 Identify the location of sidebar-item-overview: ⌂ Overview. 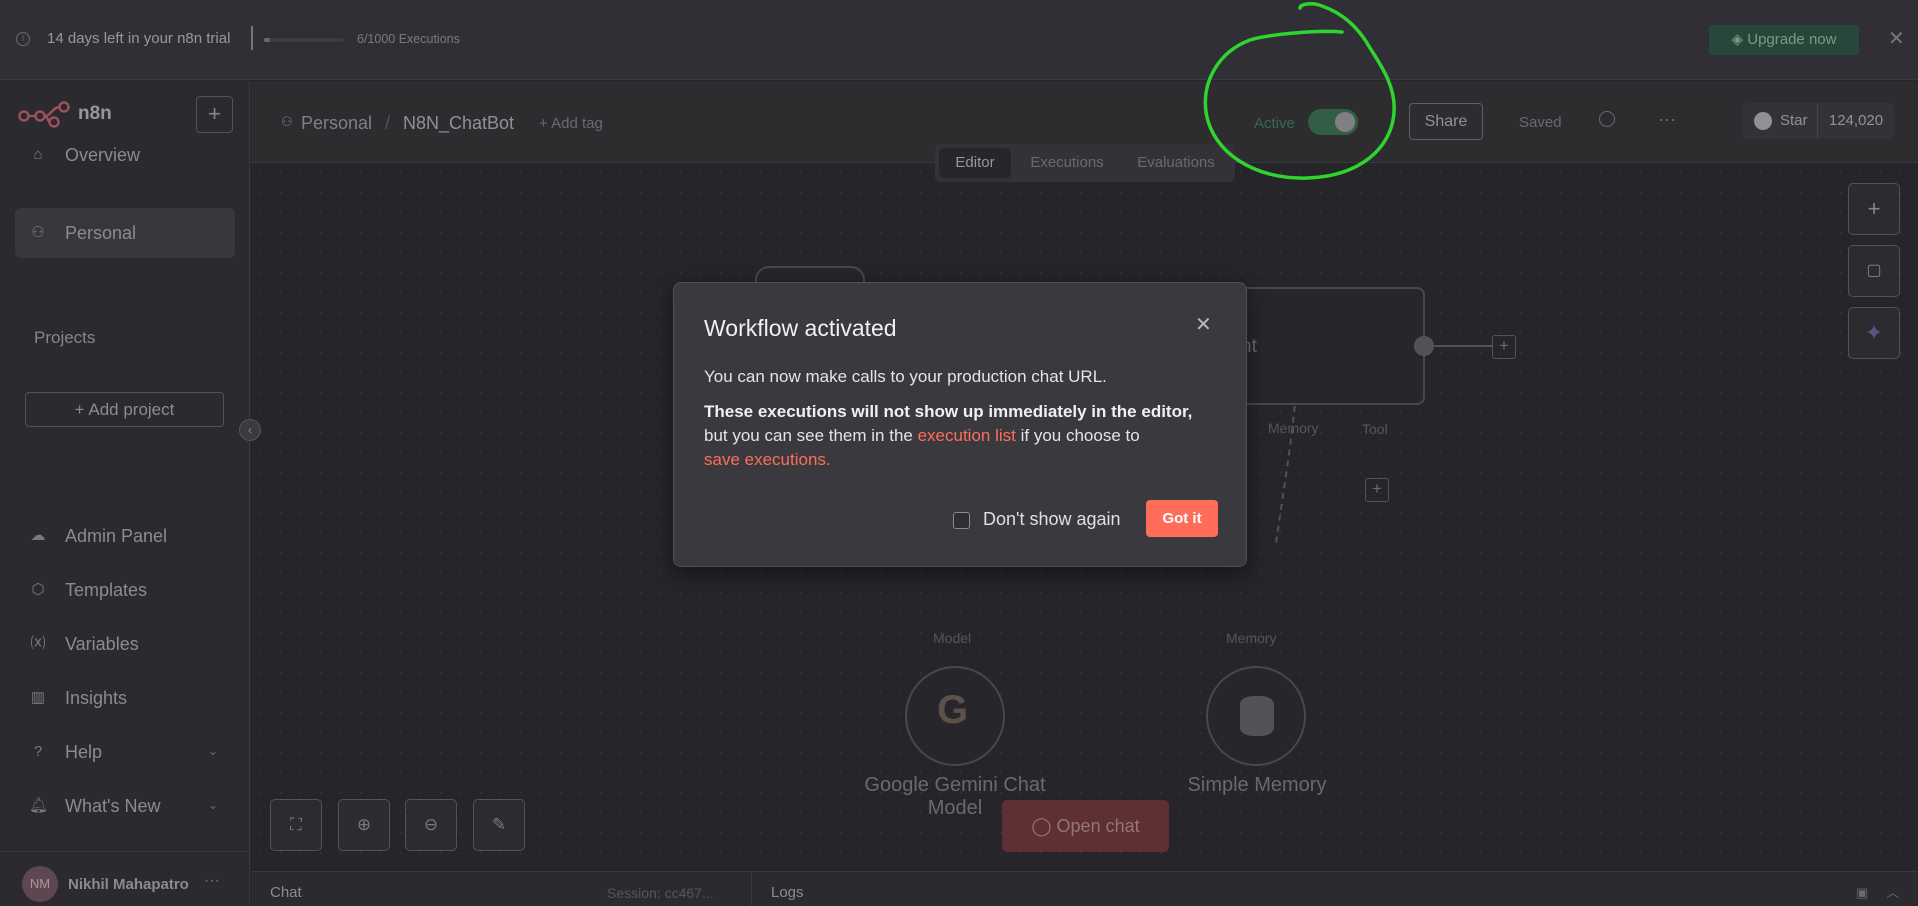
(125, 155).